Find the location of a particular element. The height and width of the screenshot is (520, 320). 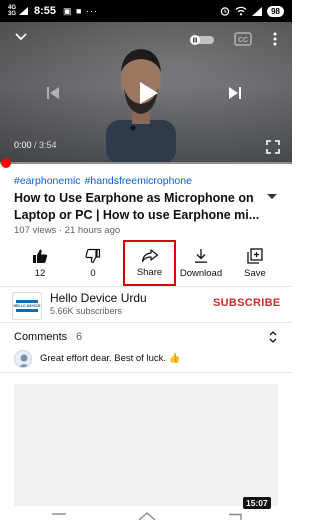

player-timecode: 0:00 / 3:54 is located at coordinates (35, 145).